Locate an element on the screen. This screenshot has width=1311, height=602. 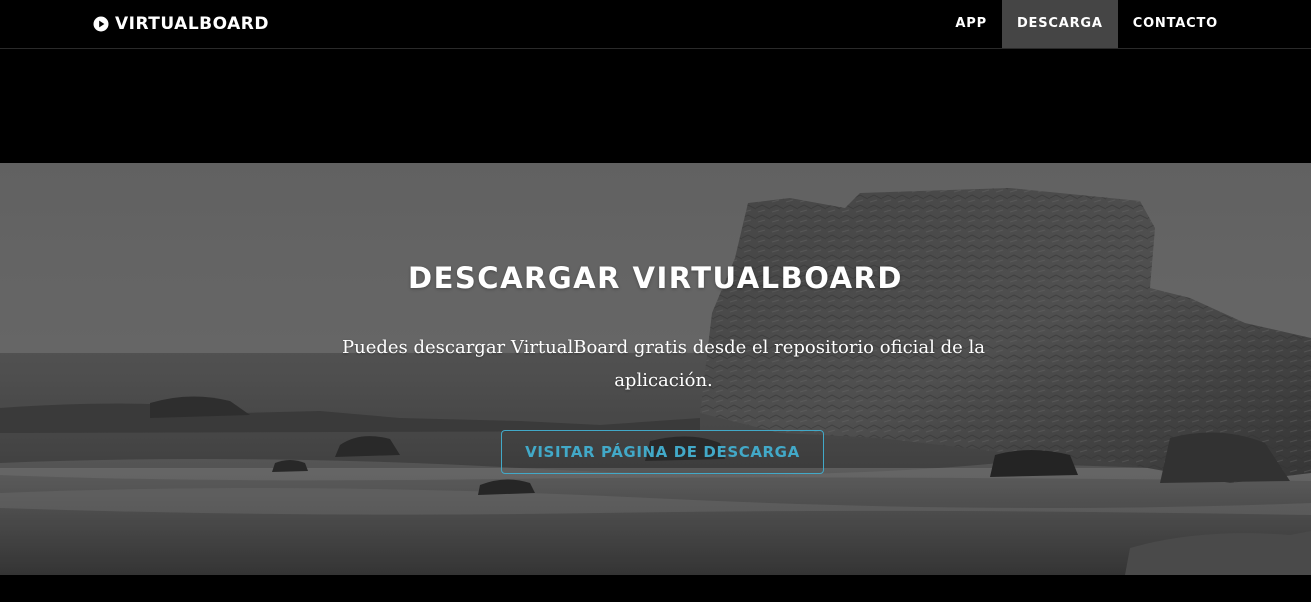
brand-name: VIRTUALBOARD is located at coordinates (192, 24).